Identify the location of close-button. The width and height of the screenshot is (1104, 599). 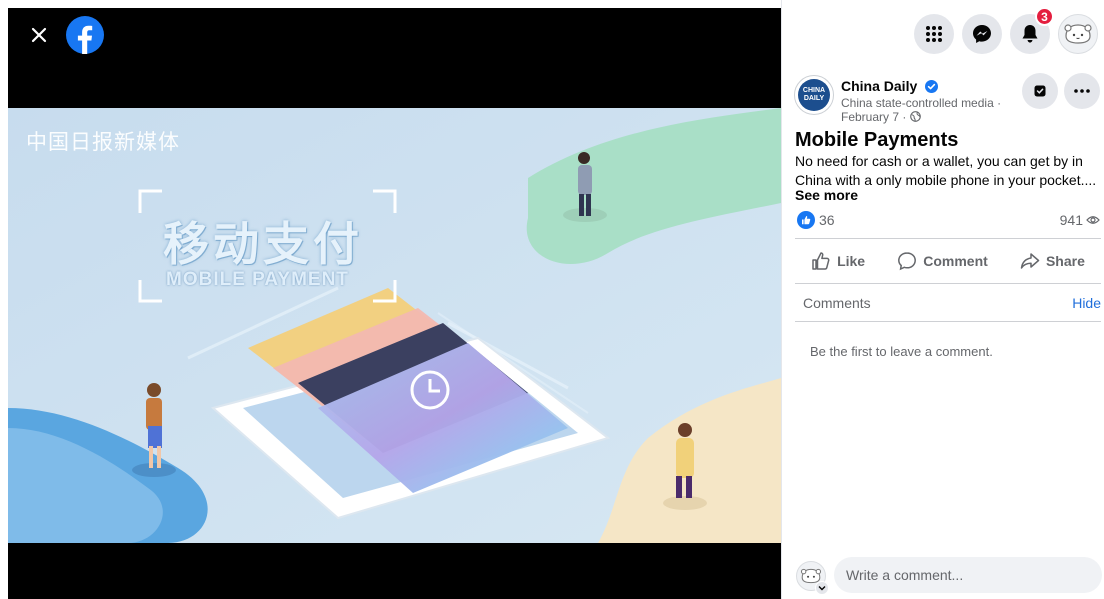
(39, 35).